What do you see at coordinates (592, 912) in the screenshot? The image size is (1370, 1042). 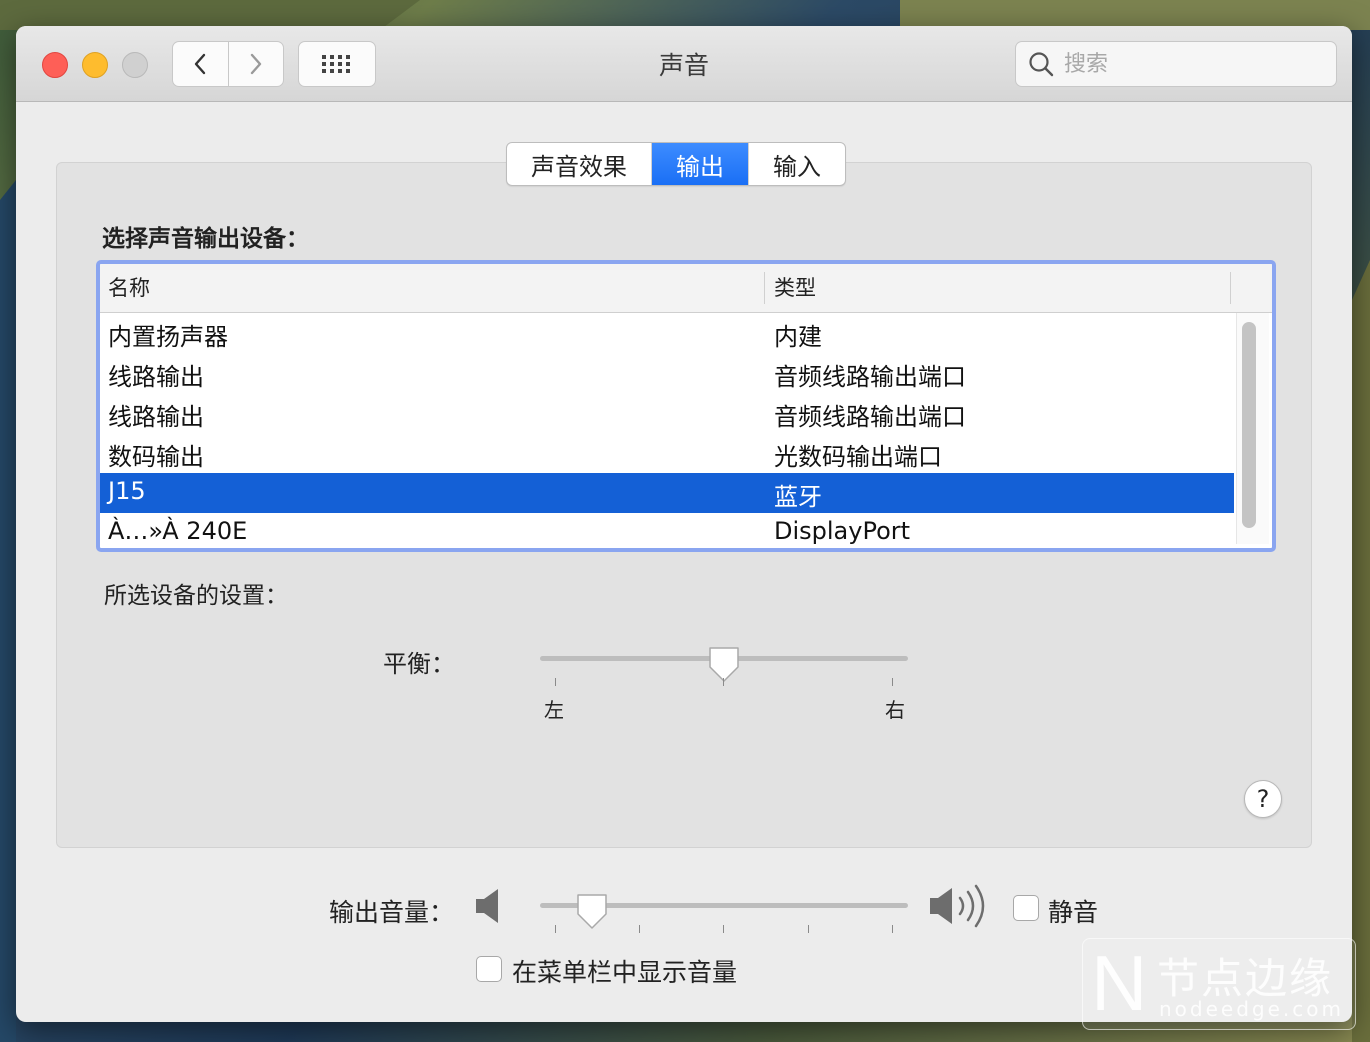 I see `volume-slider-thumb` at bounding box center [592, 912].